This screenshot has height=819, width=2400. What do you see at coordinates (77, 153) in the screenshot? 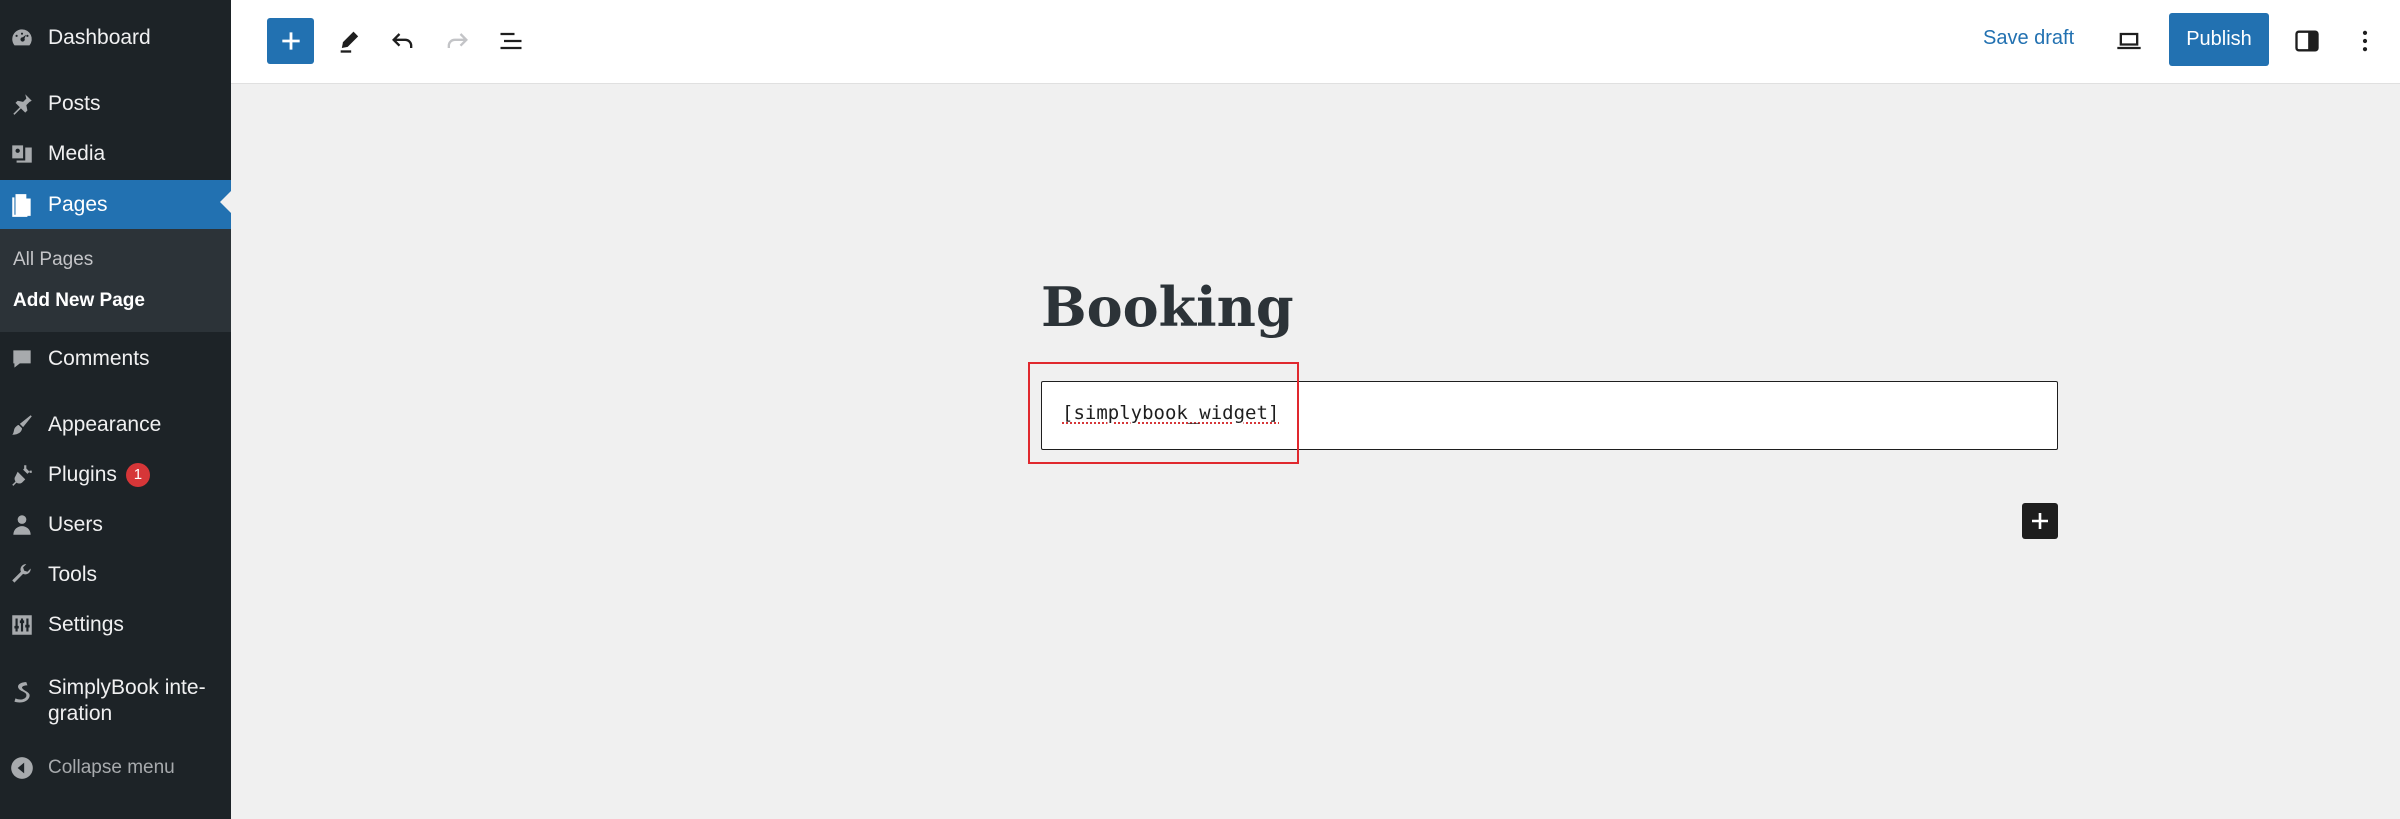
I see `sidebar-item-label: Media` at bounding box center [77, 153].